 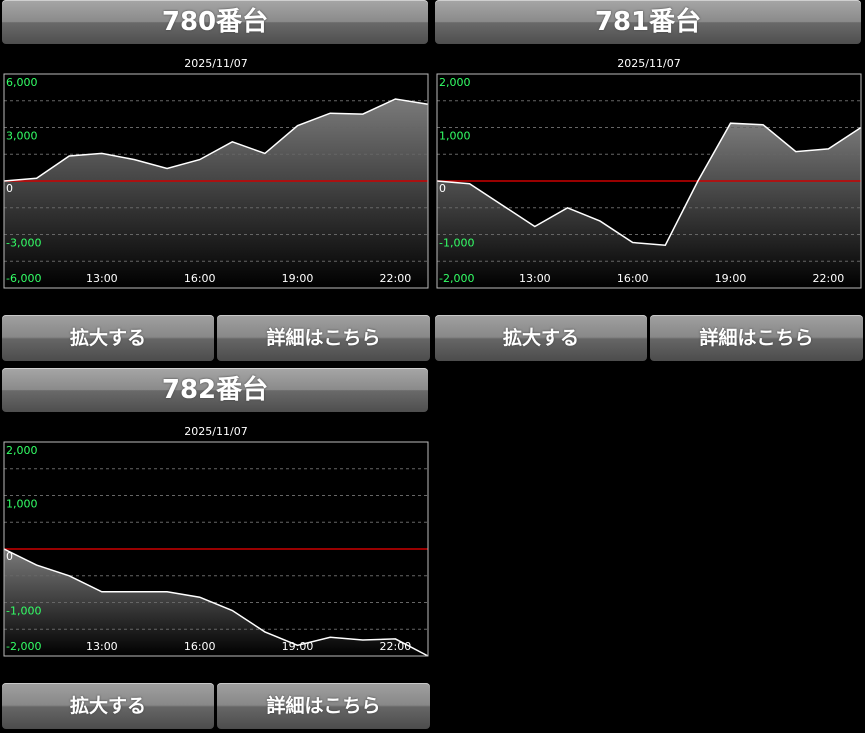 What do you see at coordinates (649, 205) in the screenshot?
I see `series-area` at bounding box center [649, 205].